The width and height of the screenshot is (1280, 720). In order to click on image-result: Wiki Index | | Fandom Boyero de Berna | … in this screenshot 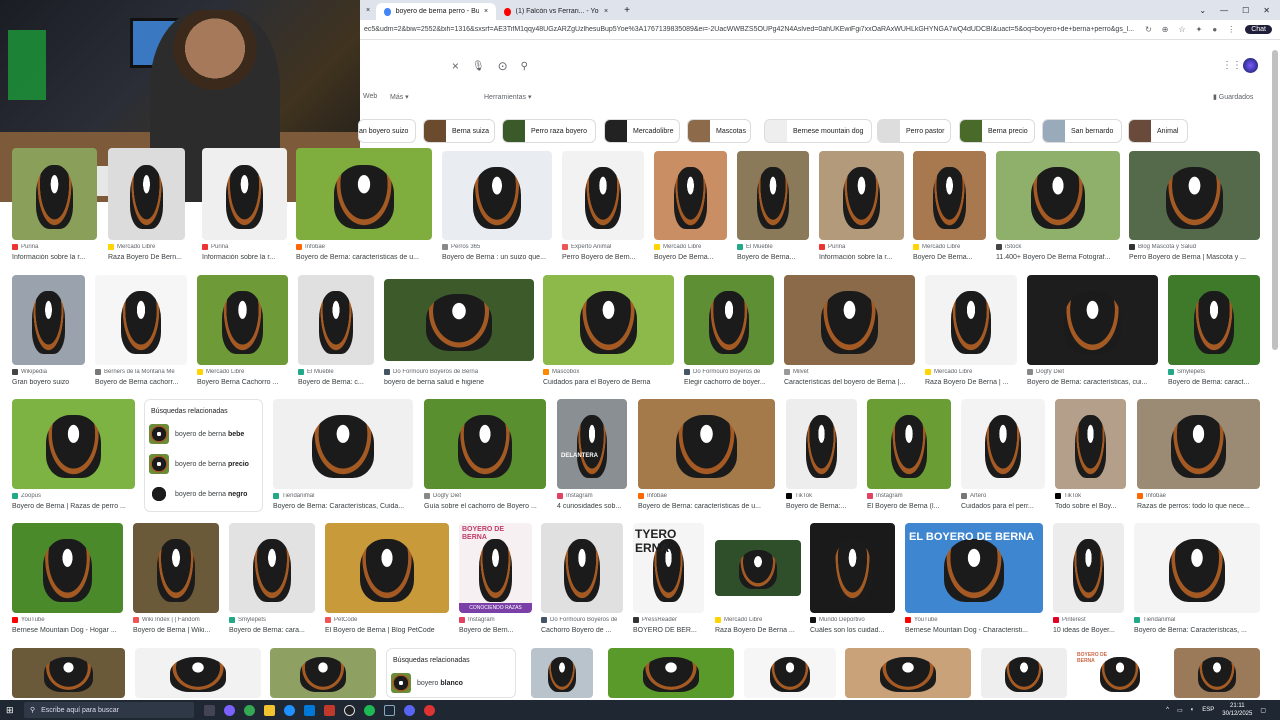, I will do `click(176, 579)`.